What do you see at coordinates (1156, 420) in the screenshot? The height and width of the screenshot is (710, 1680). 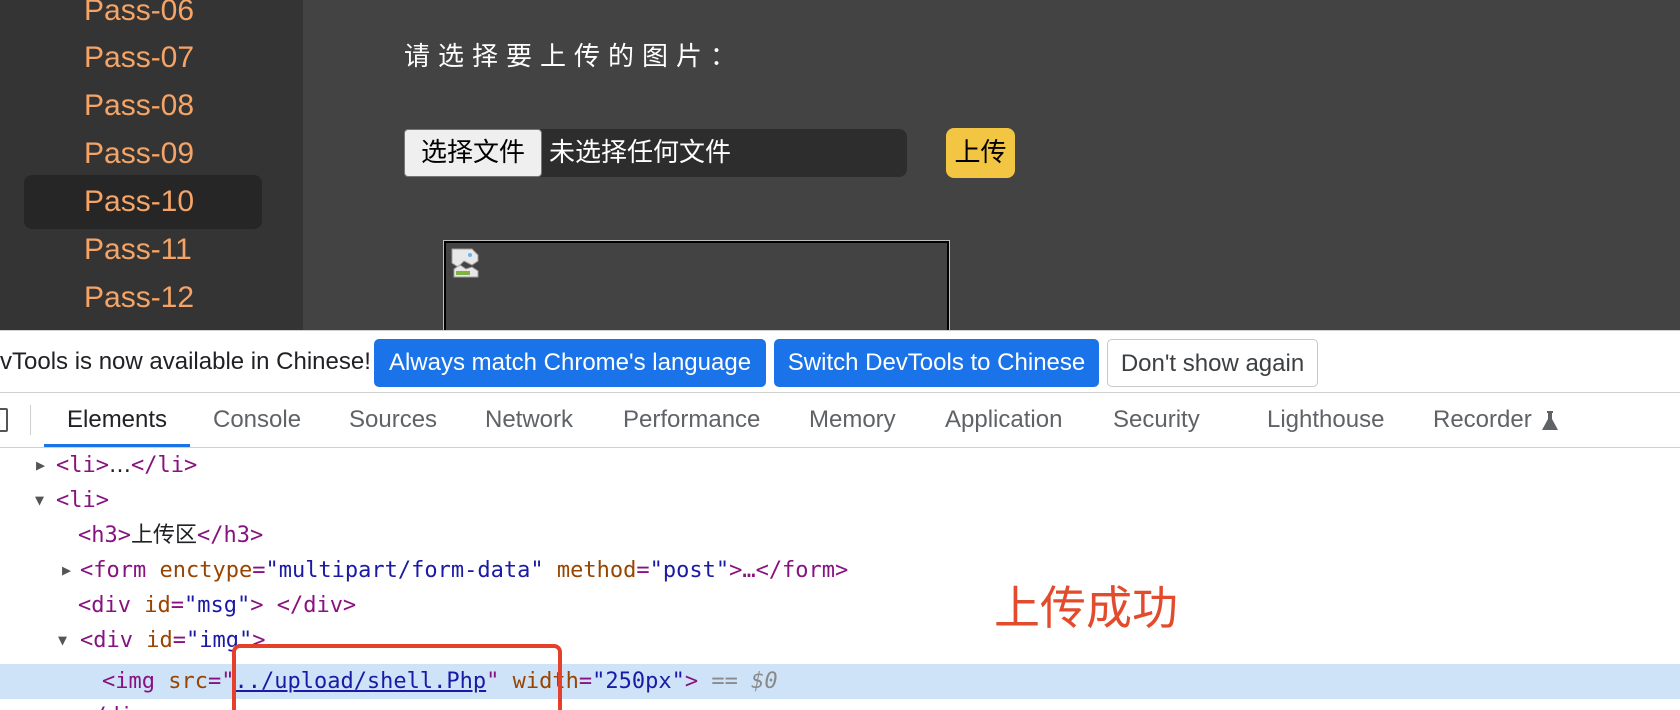 I see `tab-security: Security` at bounding box center [1156, 420].